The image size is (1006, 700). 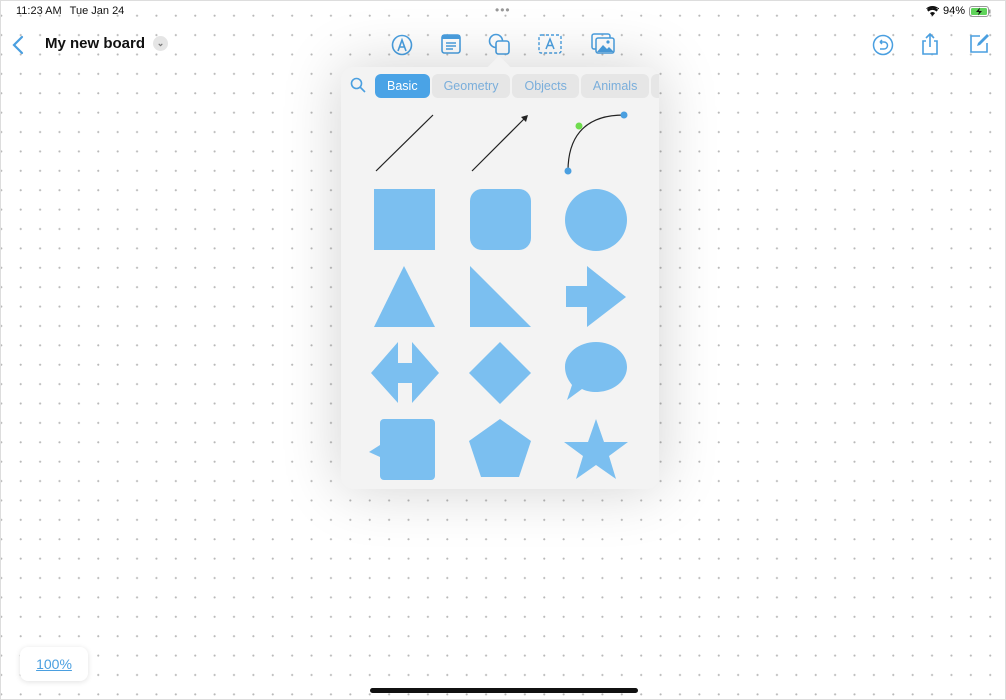 What do you see at coordinates (932, 11) in the screenshot?
I see `wifi-icon` at bounding box center [932, 11].